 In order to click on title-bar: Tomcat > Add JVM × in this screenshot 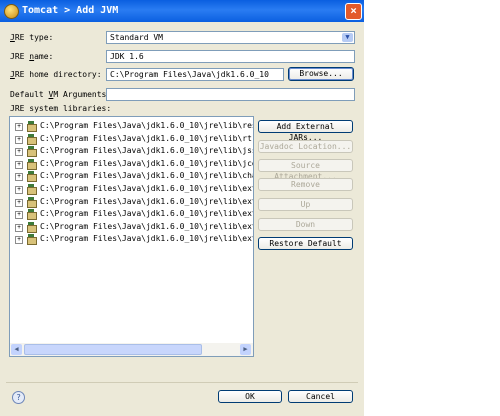, I will do `click(182, 11)`.